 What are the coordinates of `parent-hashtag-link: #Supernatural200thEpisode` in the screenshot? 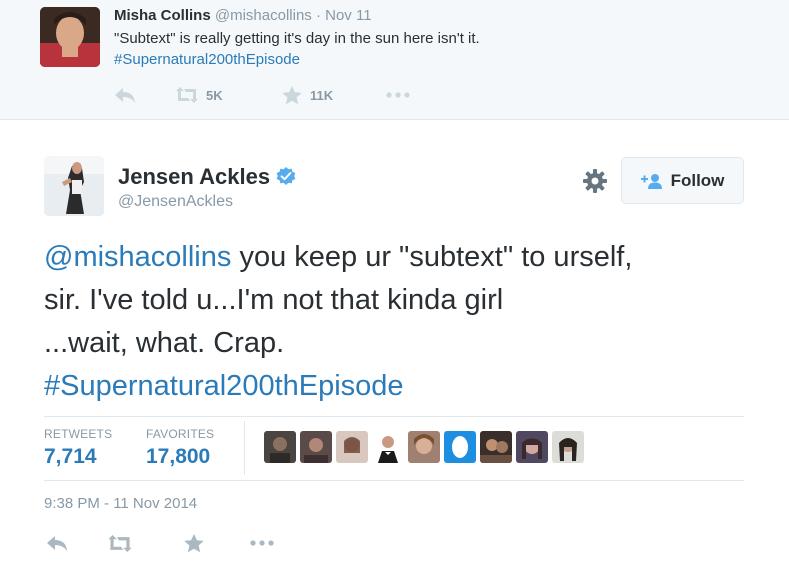 It's located at (207, 59).